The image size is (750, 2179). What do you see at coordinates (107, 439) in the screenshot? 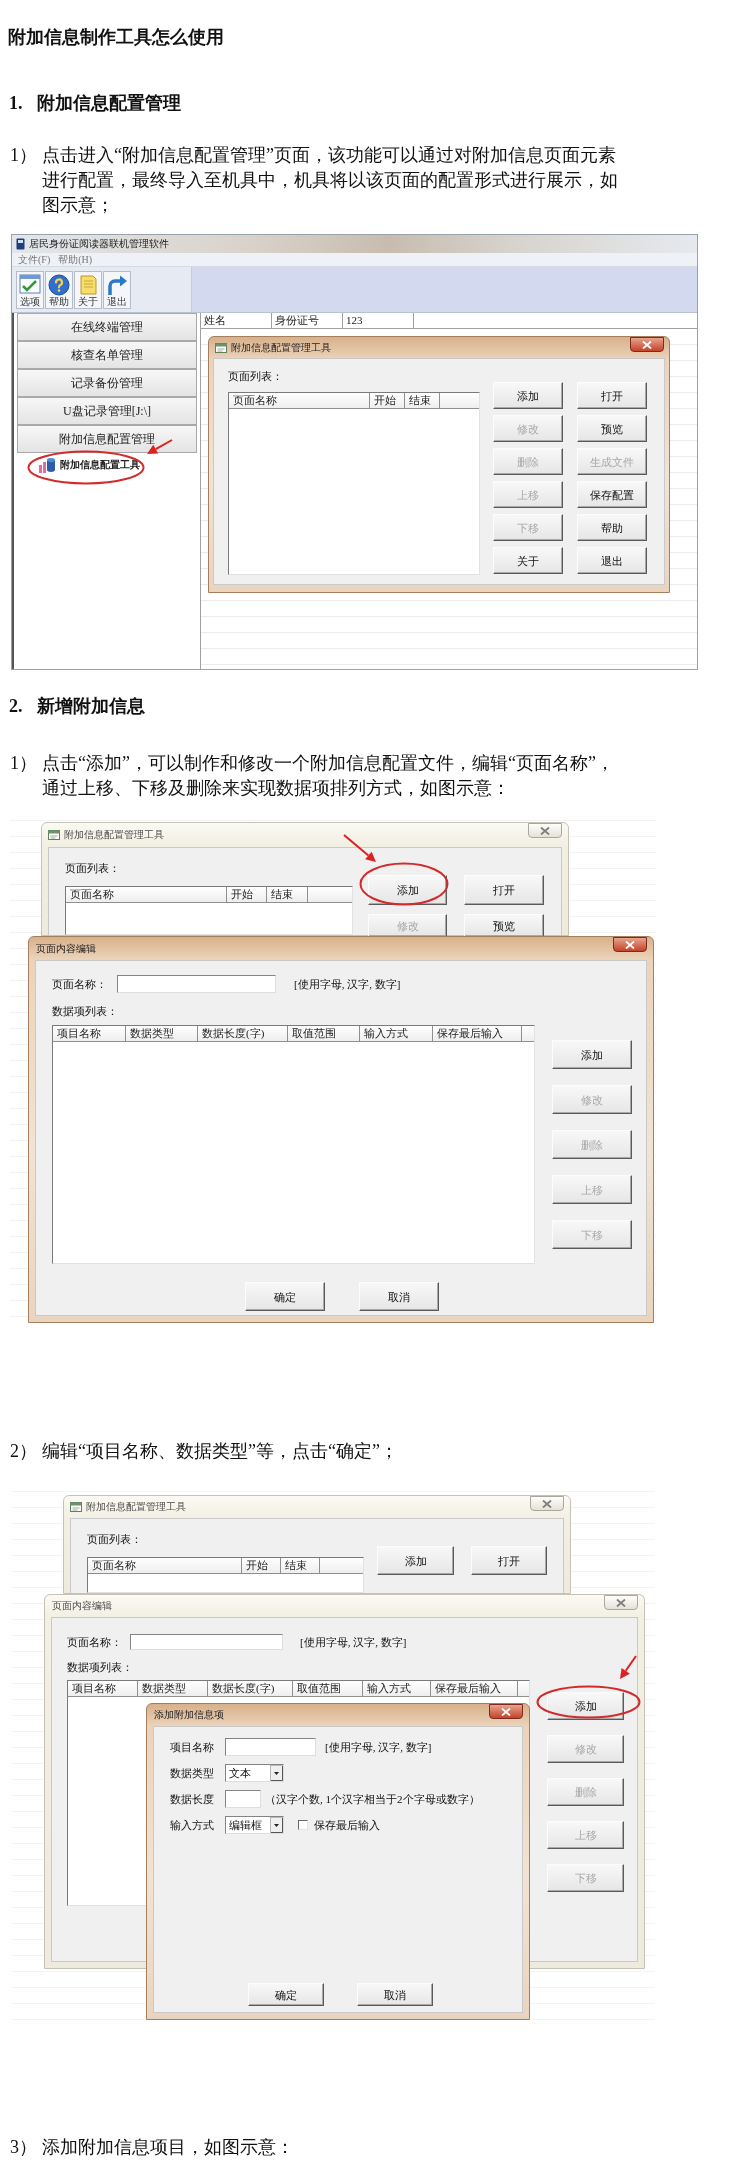
I see `nav-button: 附加信息配置管理` at bounding box center [107, 439].